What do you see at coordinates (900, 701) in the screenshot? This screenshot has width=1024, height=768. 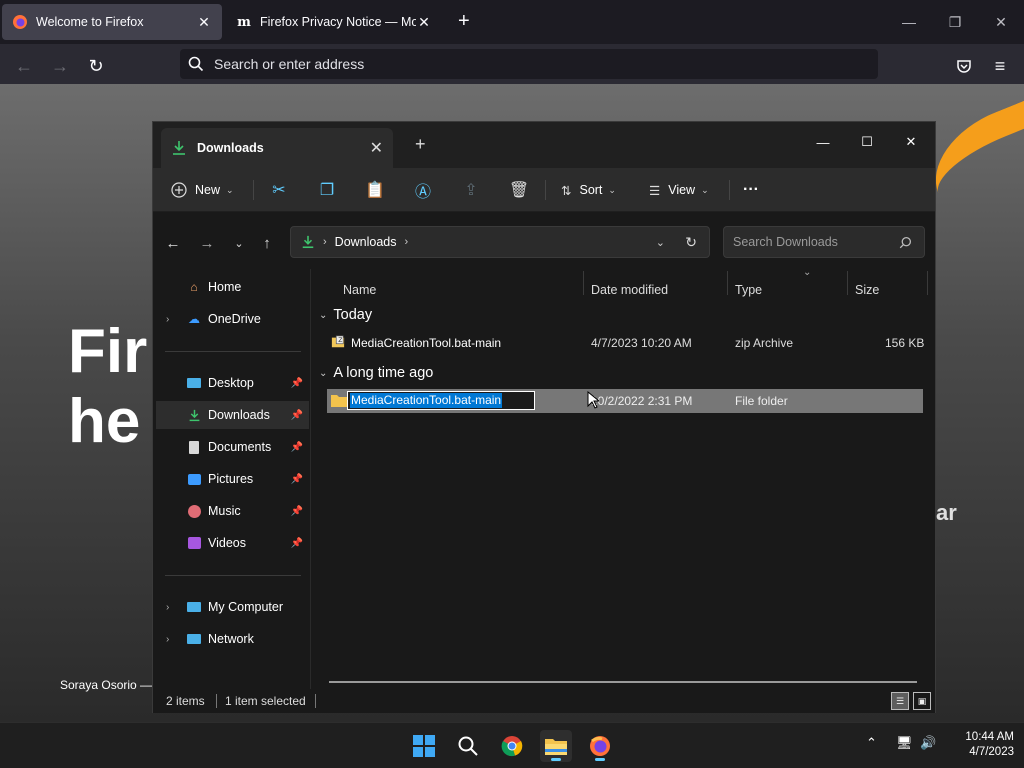 I see `details-view-icon: ☰` at bounding box center [900, 701].